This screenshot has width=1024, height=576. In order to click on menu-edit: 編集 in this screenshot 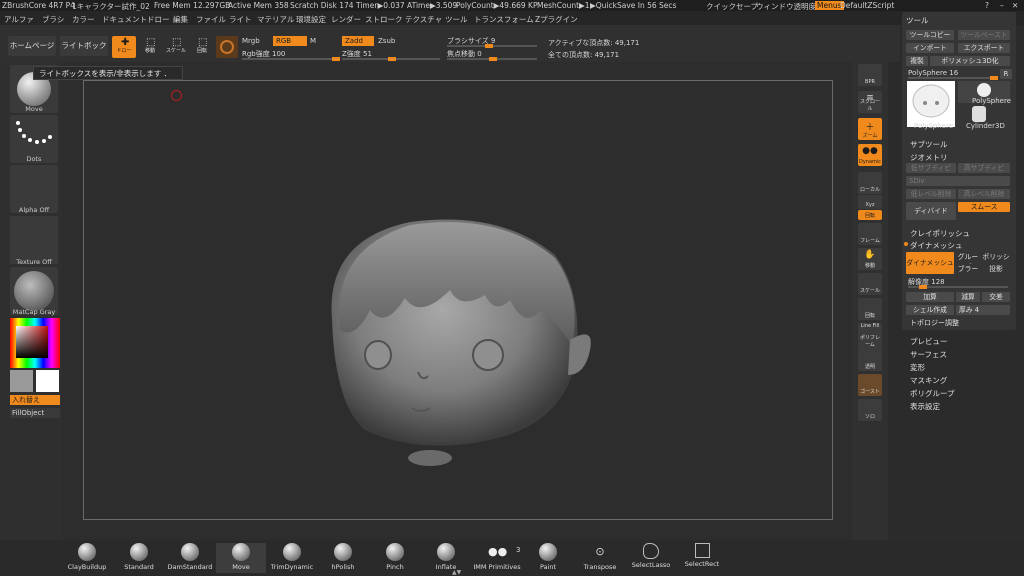, I will do `click(180, 19)`.